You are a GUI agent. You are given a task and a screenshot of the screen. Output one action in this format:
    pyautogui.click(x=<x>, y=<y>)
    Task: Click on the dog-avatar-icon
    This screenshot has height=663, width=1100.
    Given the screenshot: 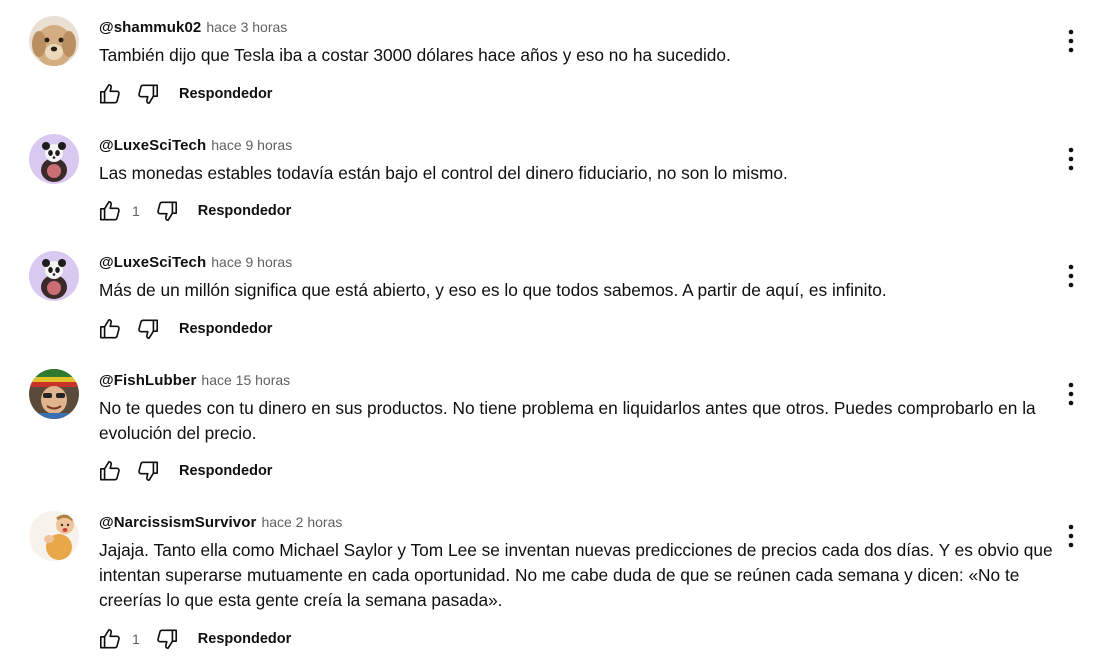 What is the action you would take?
    pyautogui.click(x=54, y=41)
    